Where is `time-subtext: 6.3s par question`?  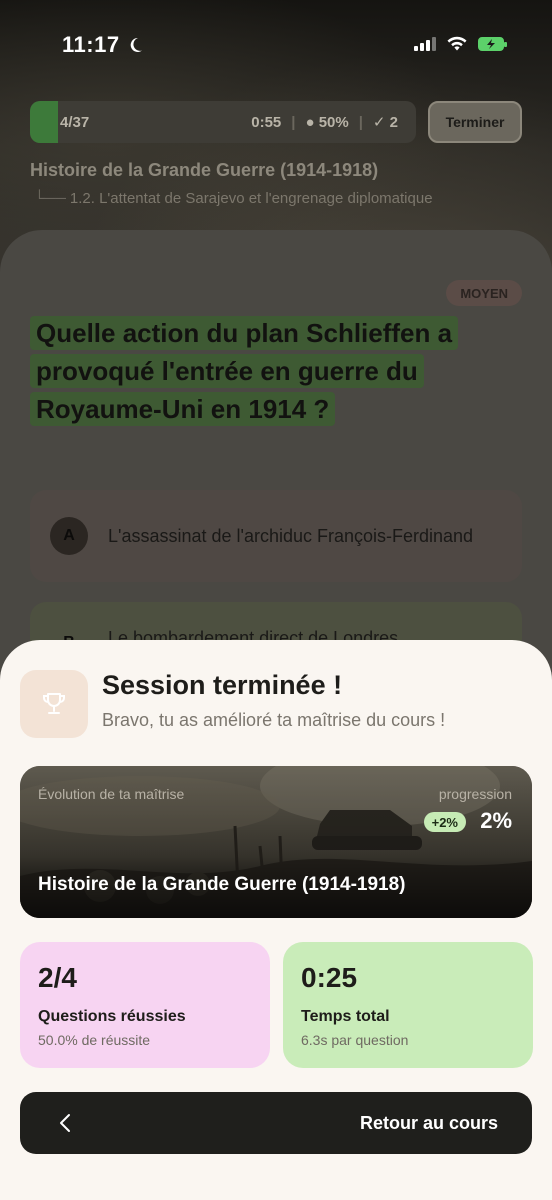
time-subtext: 6.3s par question is located at coordinates (355, 1040).